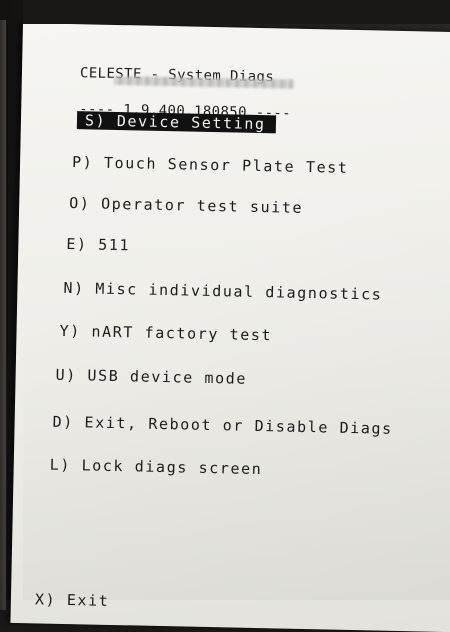  I want to click on bezel-left-edge, so click(3, 315).